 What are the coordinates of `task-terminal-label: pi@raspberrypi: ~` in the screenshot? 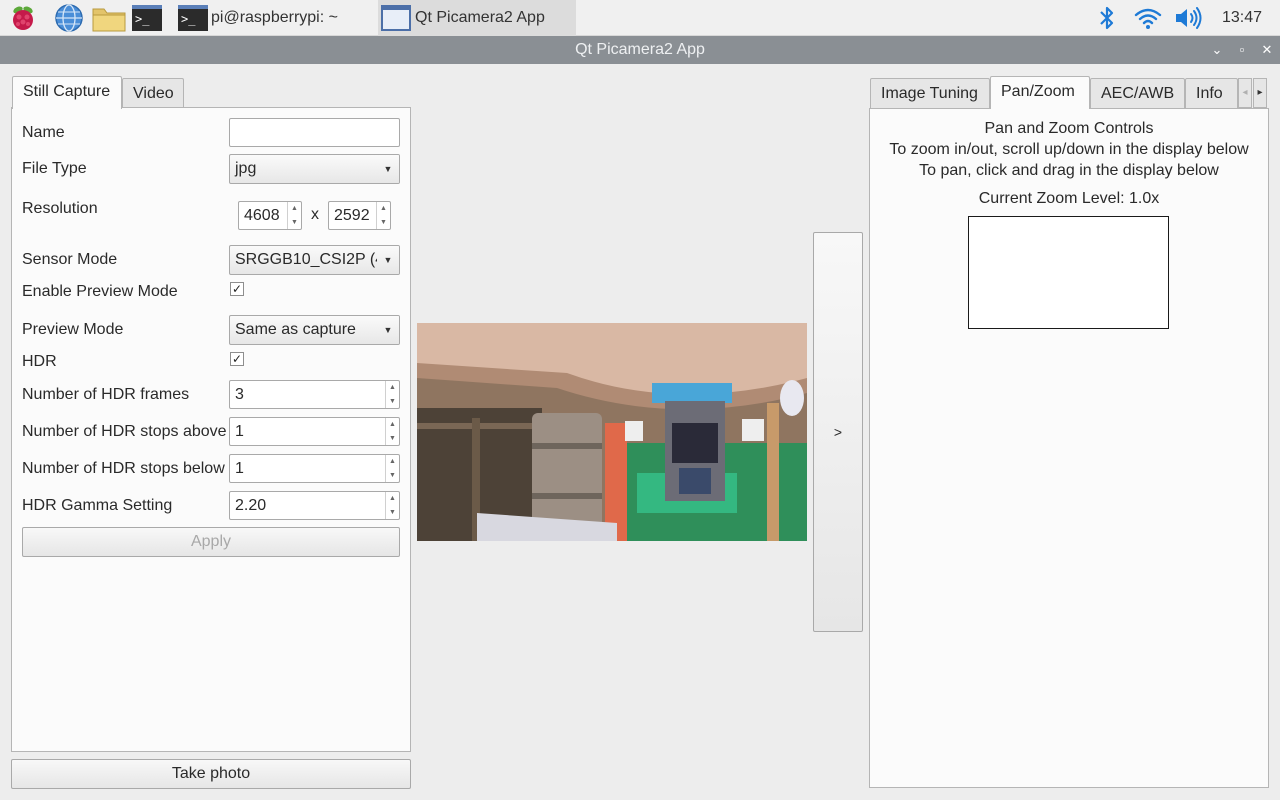 It's located at (274, 17).